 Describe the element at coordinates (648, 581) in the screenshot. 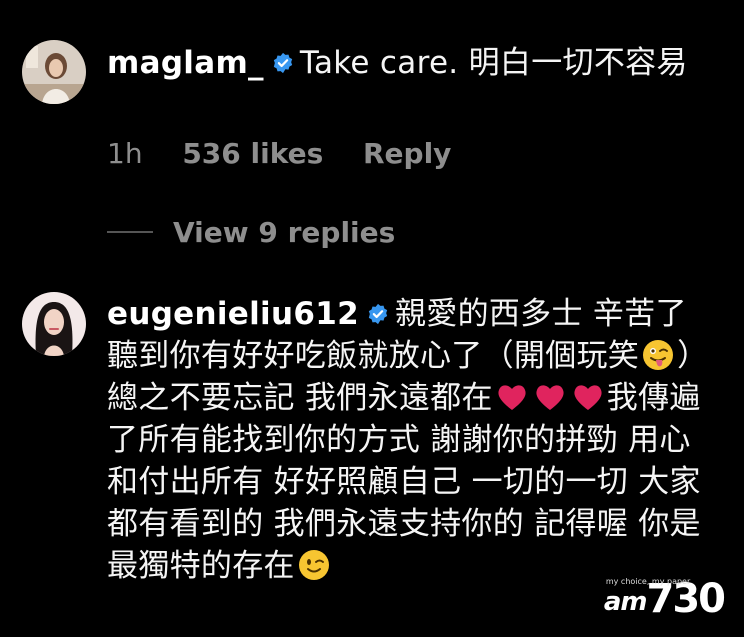

I see `watermark-tagline: my choice, my paper` at that location.